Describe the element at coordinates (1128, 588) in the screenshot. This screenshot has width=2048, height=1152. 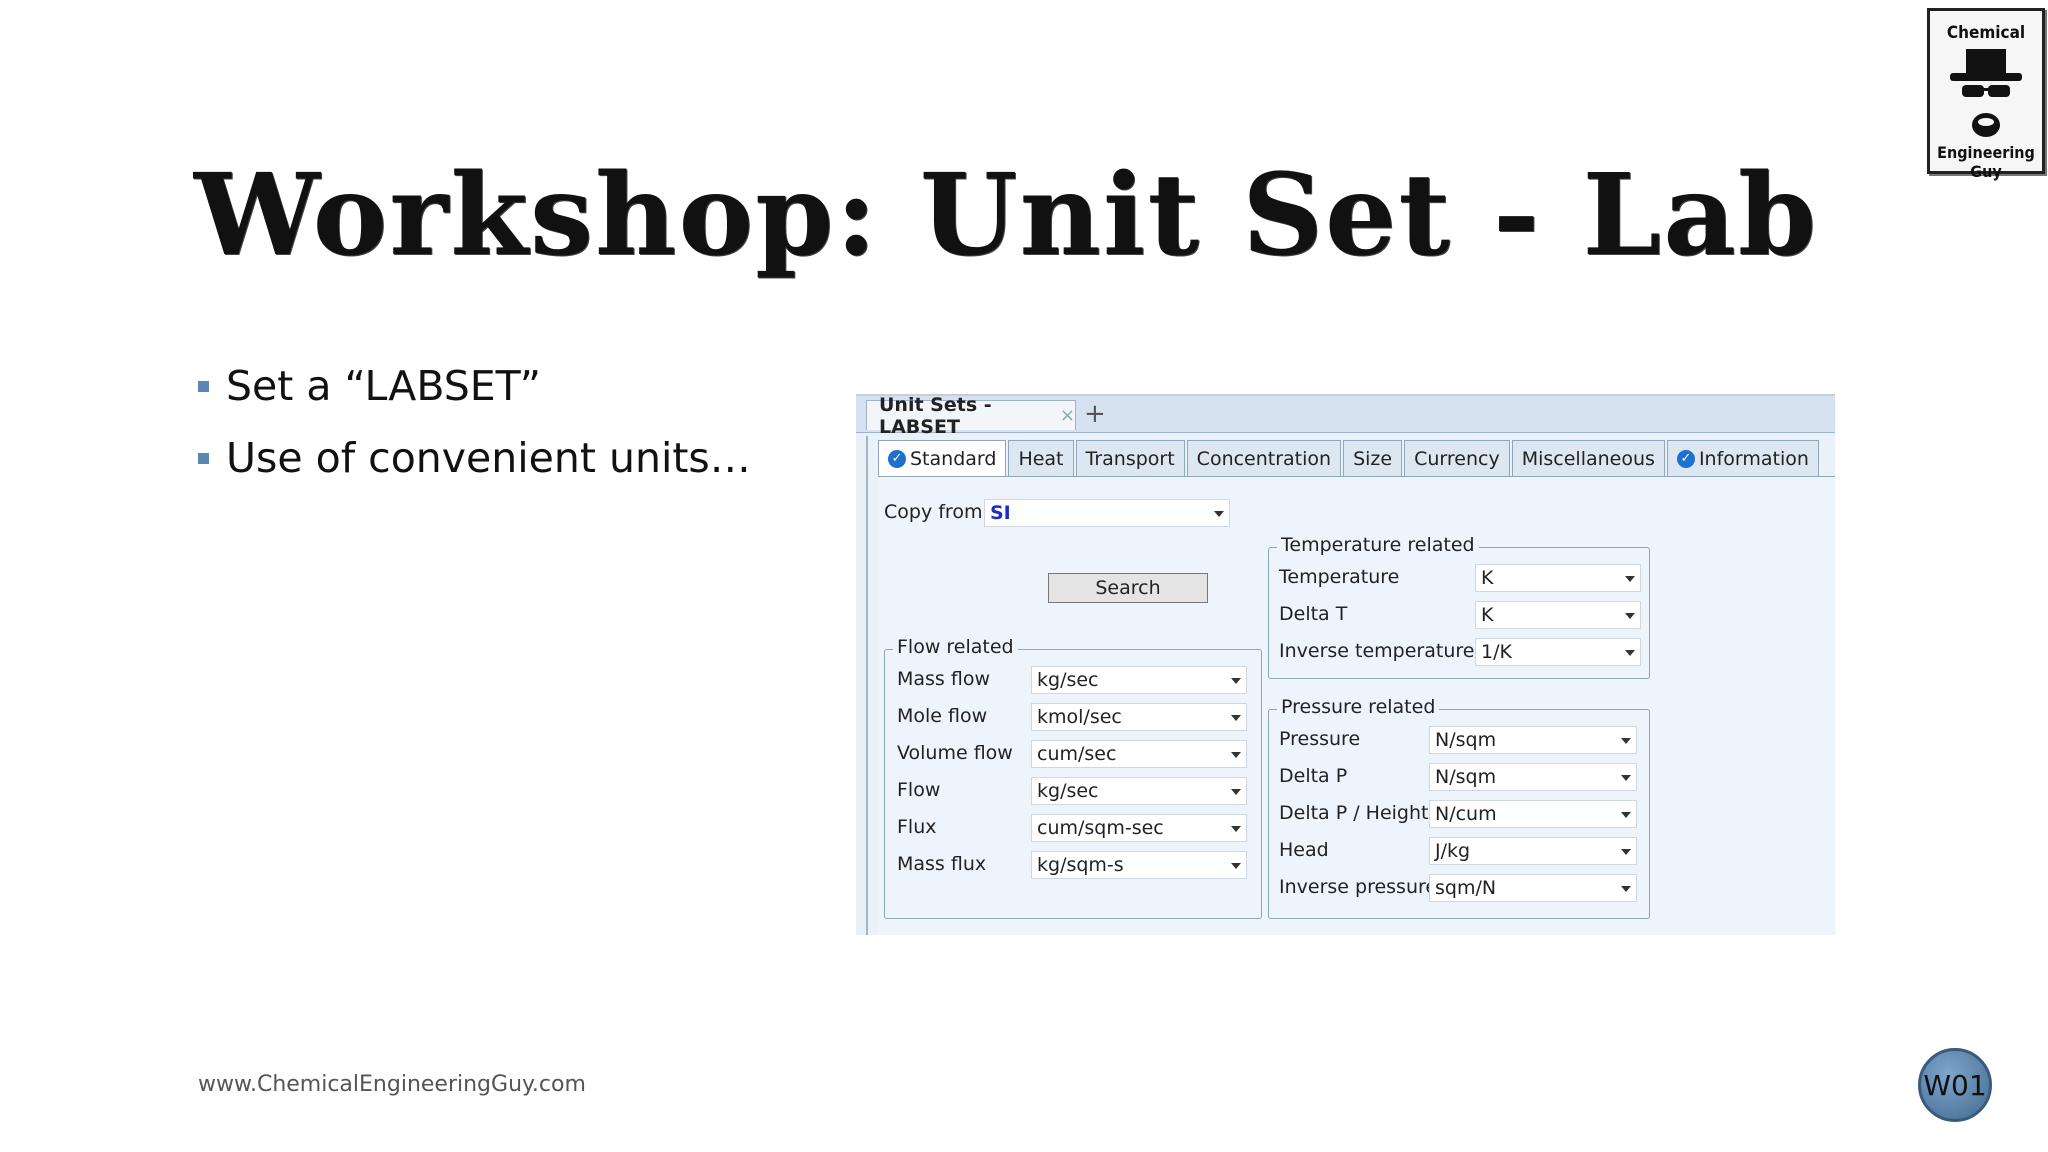
I see `search-button: Search` at that location.